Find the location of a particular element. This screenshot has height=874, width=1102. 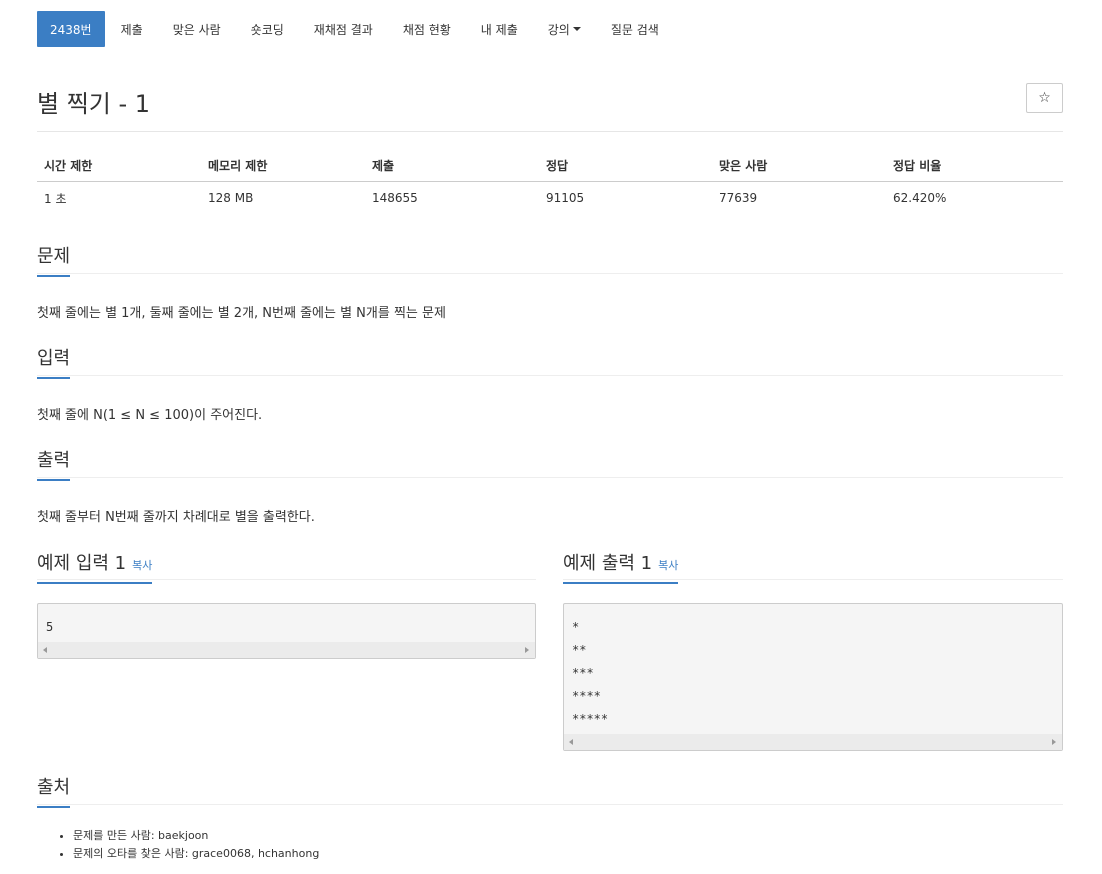

output-section-title: 출력 is located at coordinates (54, 463).